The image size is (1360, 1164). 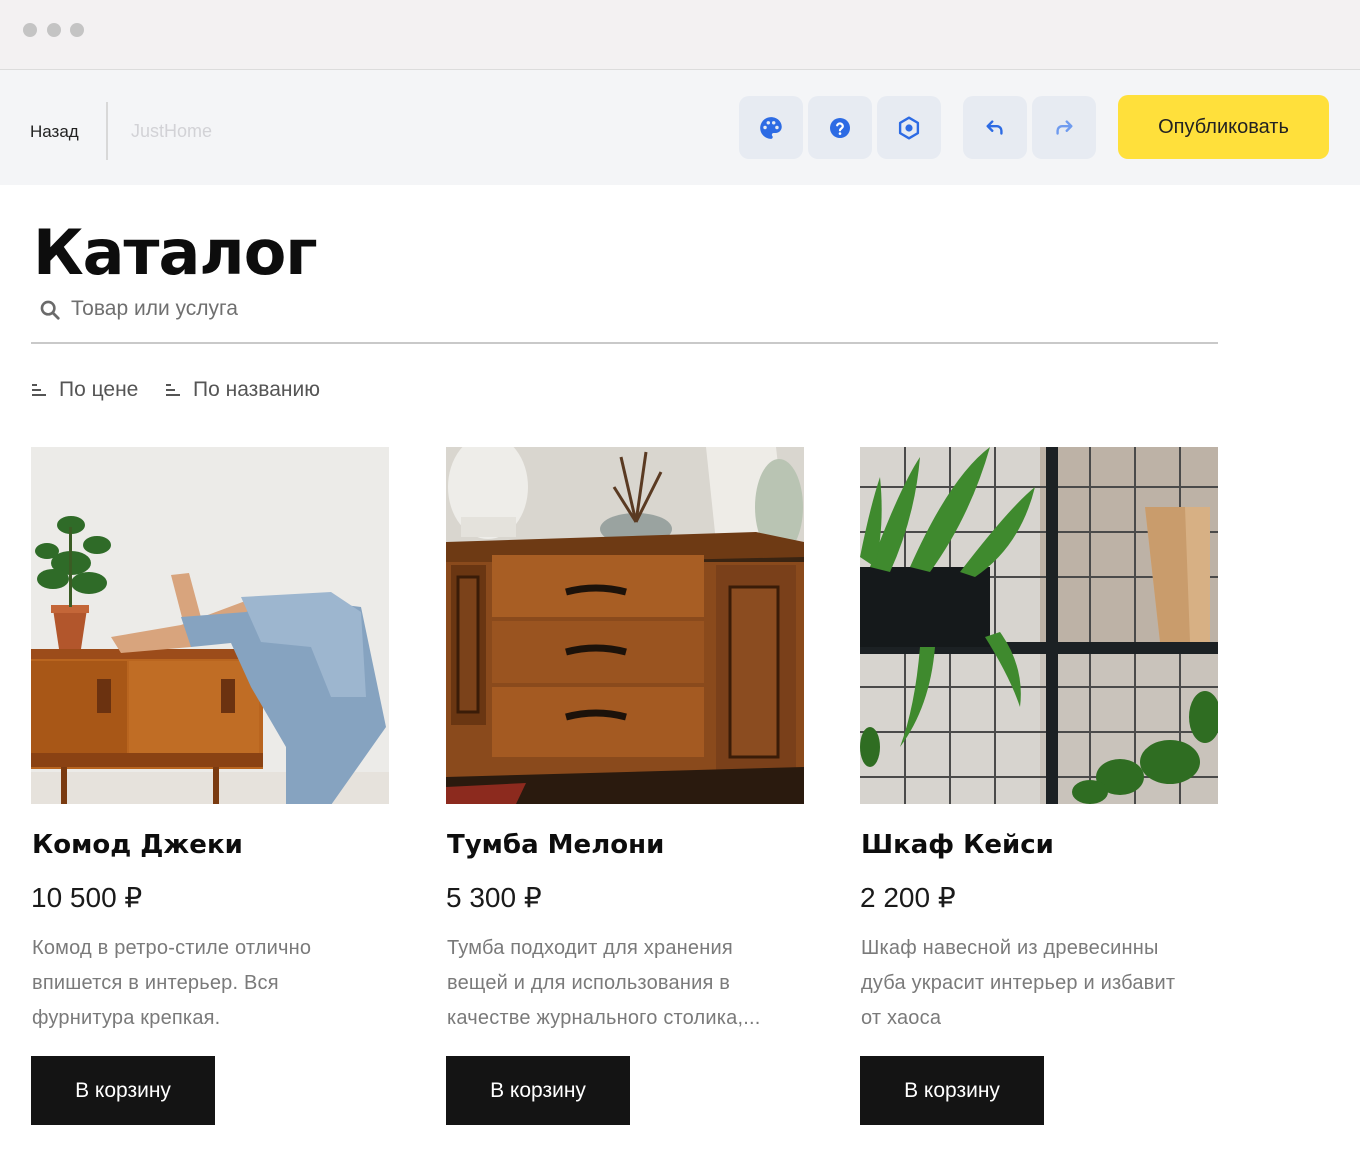 I want to click on undo-icon, so click(x=994, y=127).